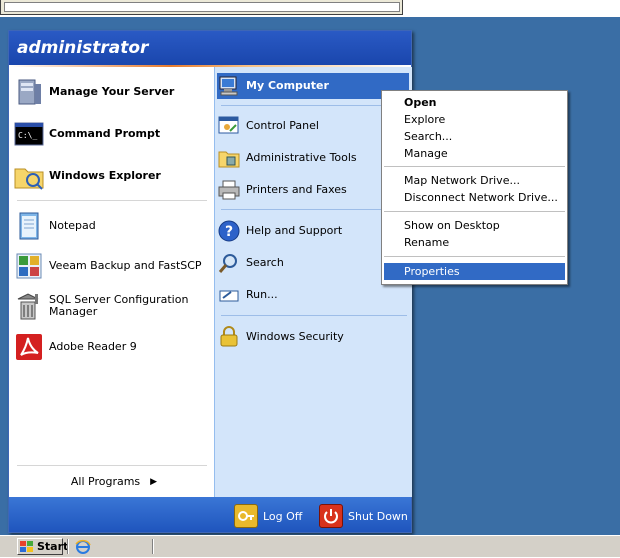 Image resolution: width=620 pixels, height=558 pixels. I want to click on all-programs-button: All Programs ▶, so click(114, 482).